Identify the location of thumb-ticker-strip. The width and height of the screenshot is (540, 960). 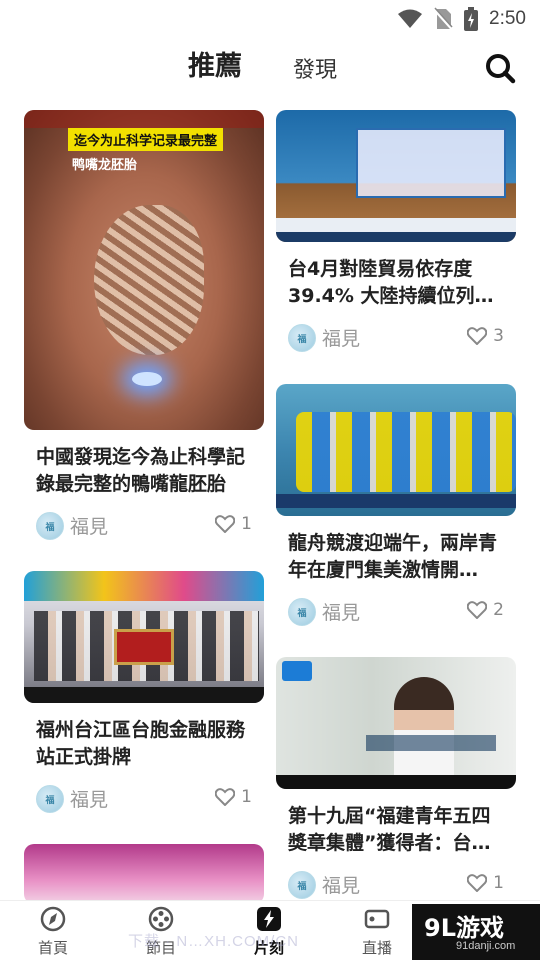
(396, 237).